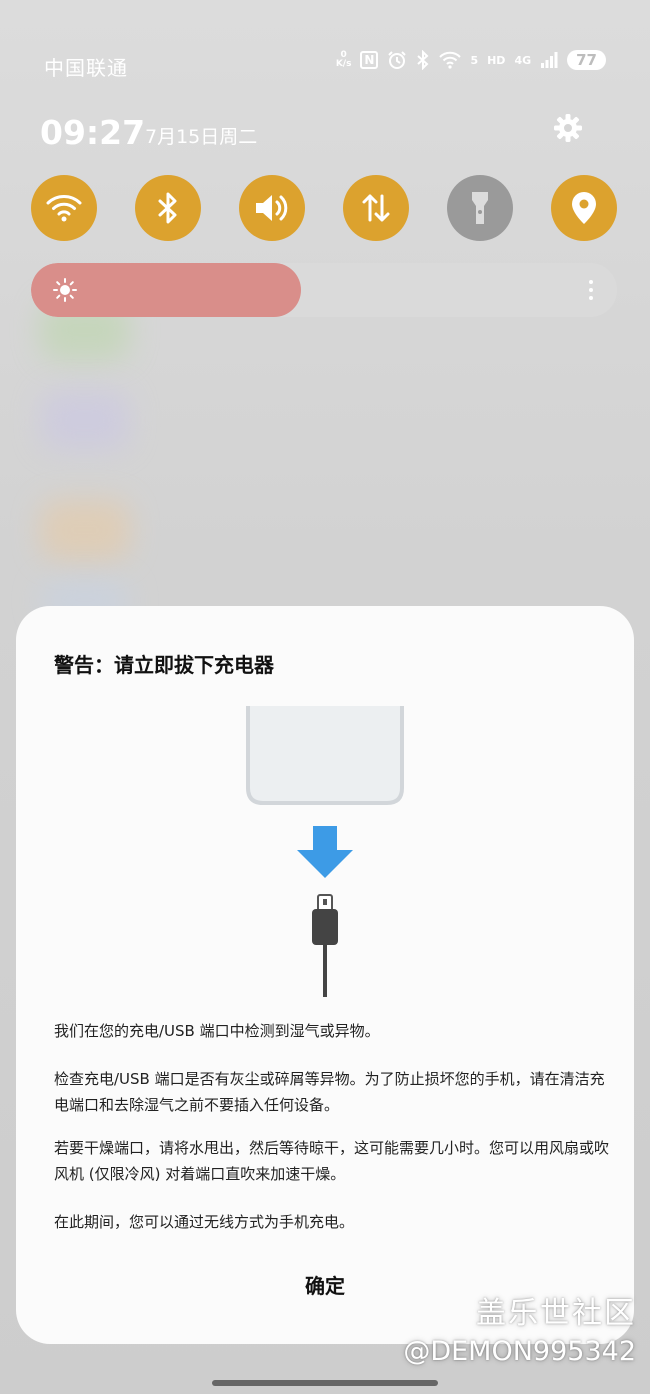  What do you see at coordinates (523, 60) in the screenshot?
I see `cell-type-label: 4G` at bounding box center [523, 60].